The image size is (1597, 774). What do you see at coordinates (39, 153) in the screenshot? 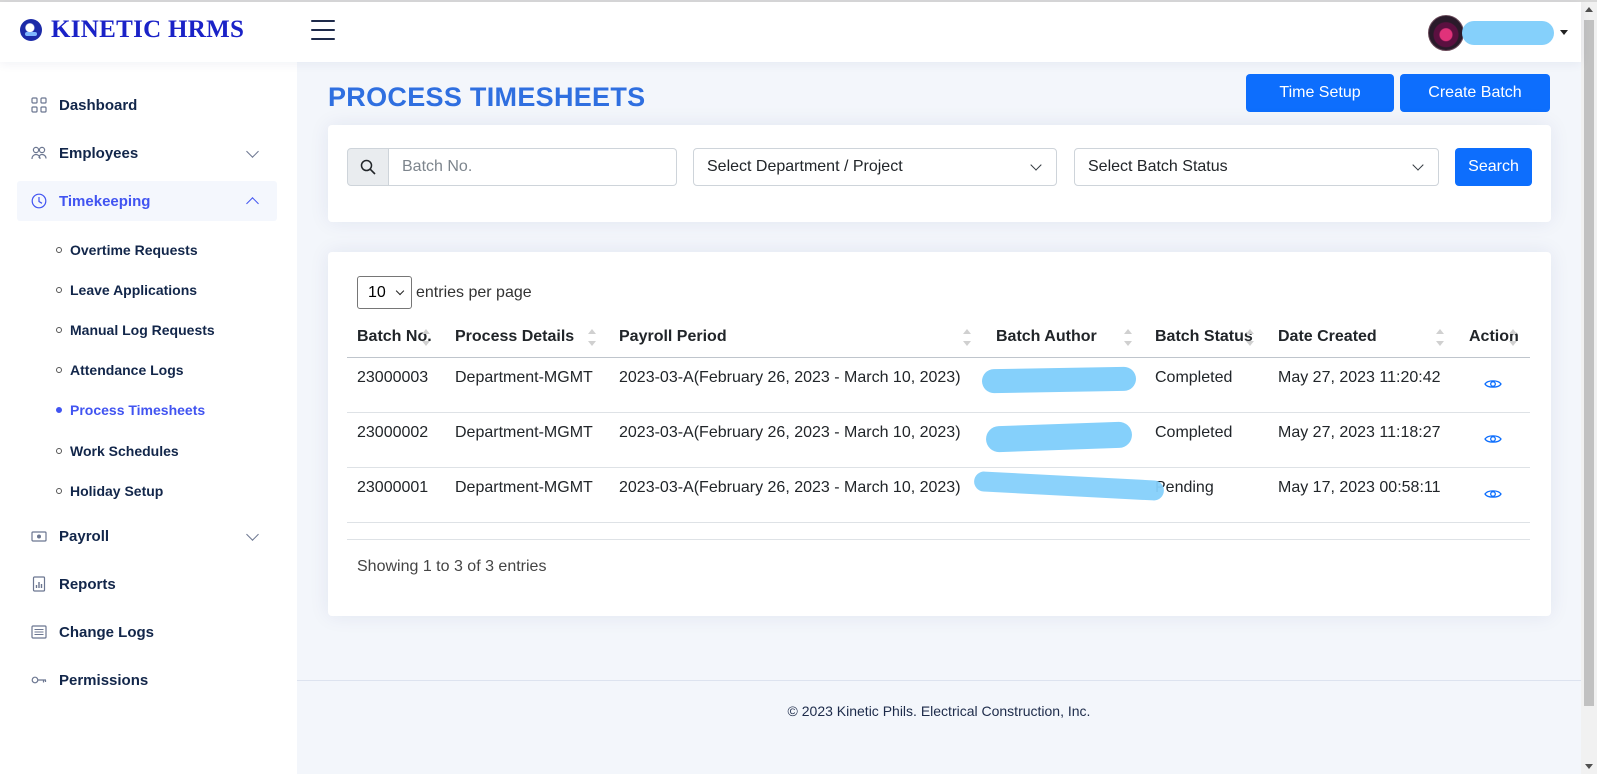
I see `users-icon` at bounding box center [39, 153].